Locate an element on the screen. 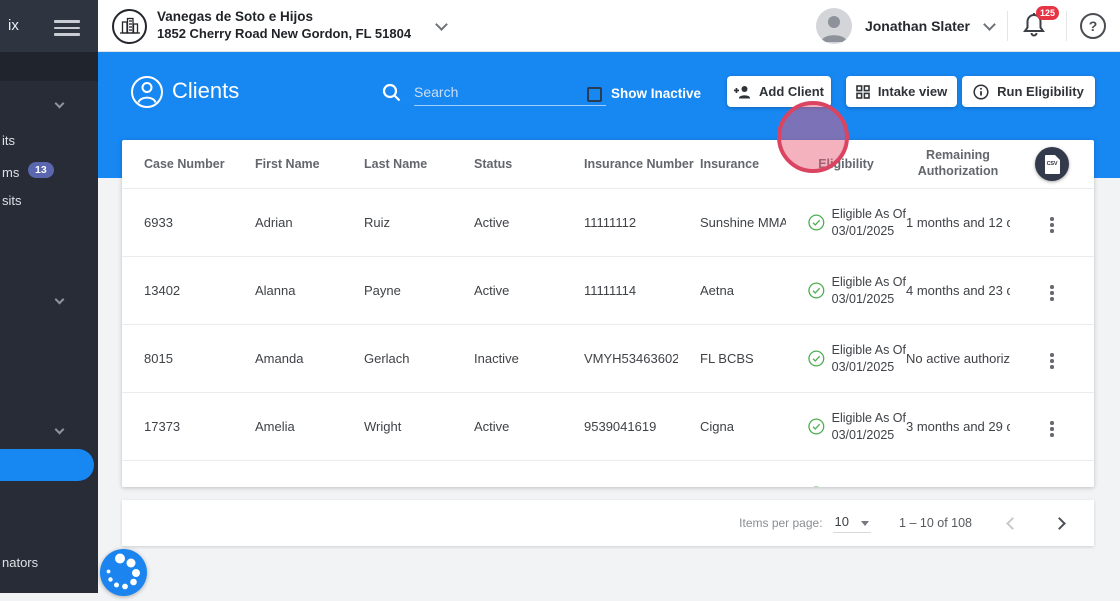 The height and width of the screenshot is (601, 1120). clients-icon is located at coordinates (147, 94).